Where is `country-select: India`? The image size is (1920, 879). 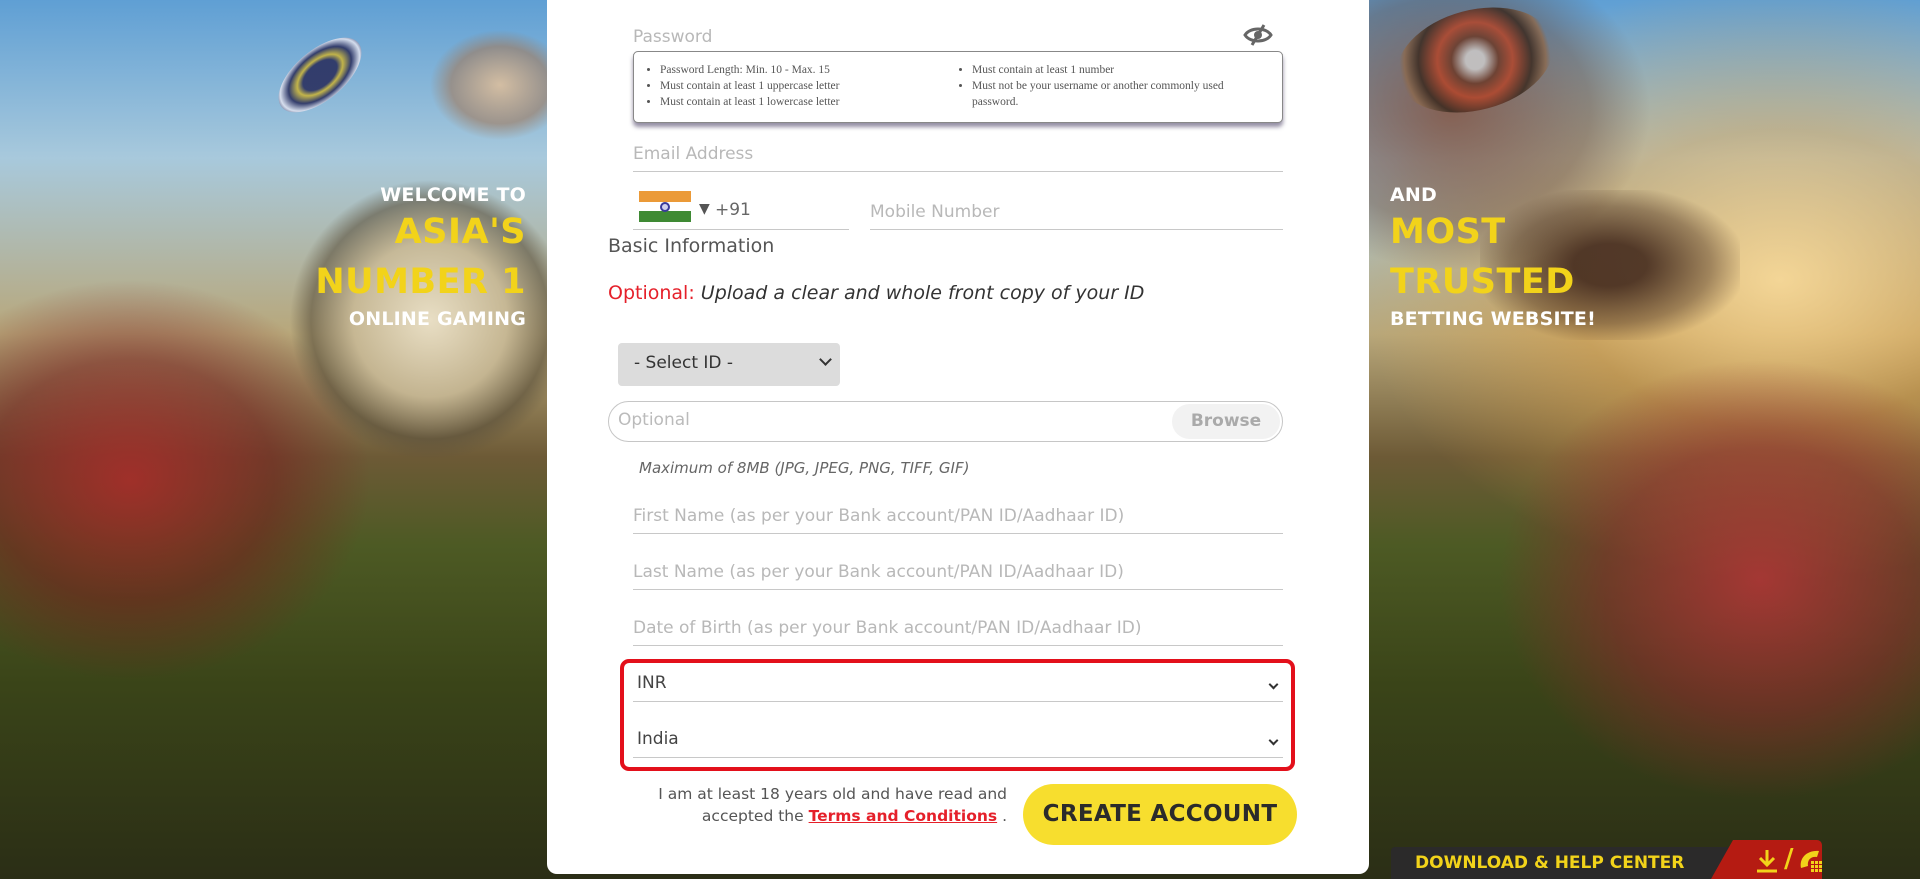
country-select: India is located at coordinates (958, 738).